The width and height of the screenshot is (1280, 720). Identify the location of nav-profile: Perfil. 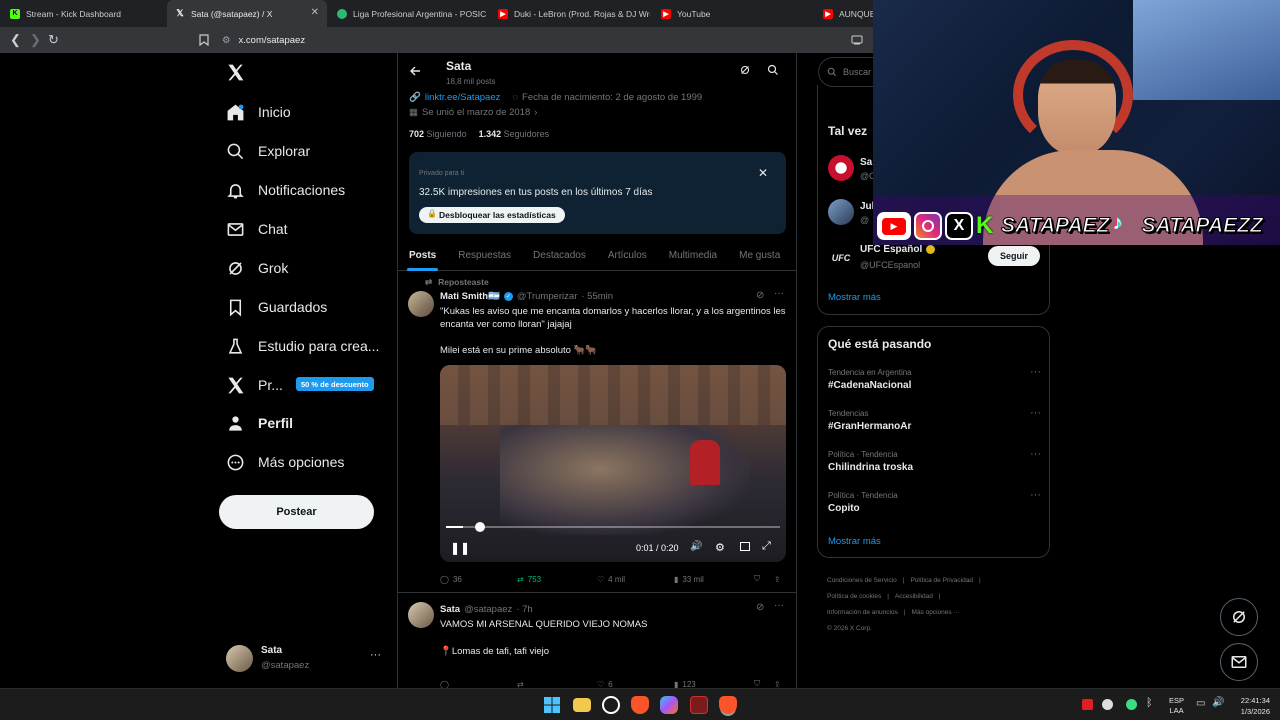
(259, 423).